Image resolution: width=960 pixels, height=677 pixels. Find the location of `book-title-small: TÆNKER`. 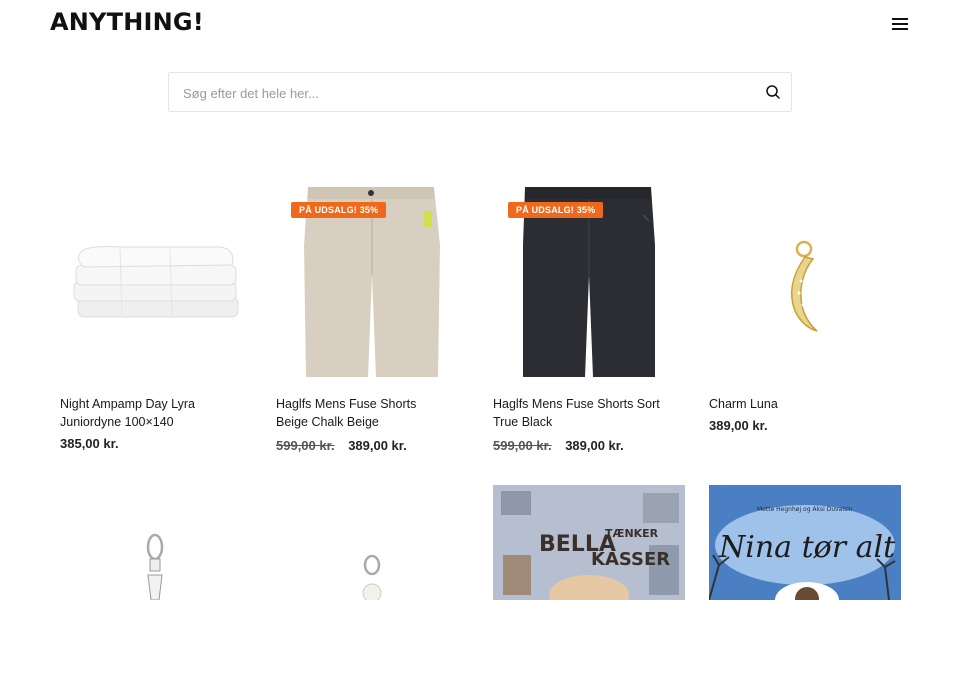

book-title-small: TÆNKER is located at coordinates (632, 533).